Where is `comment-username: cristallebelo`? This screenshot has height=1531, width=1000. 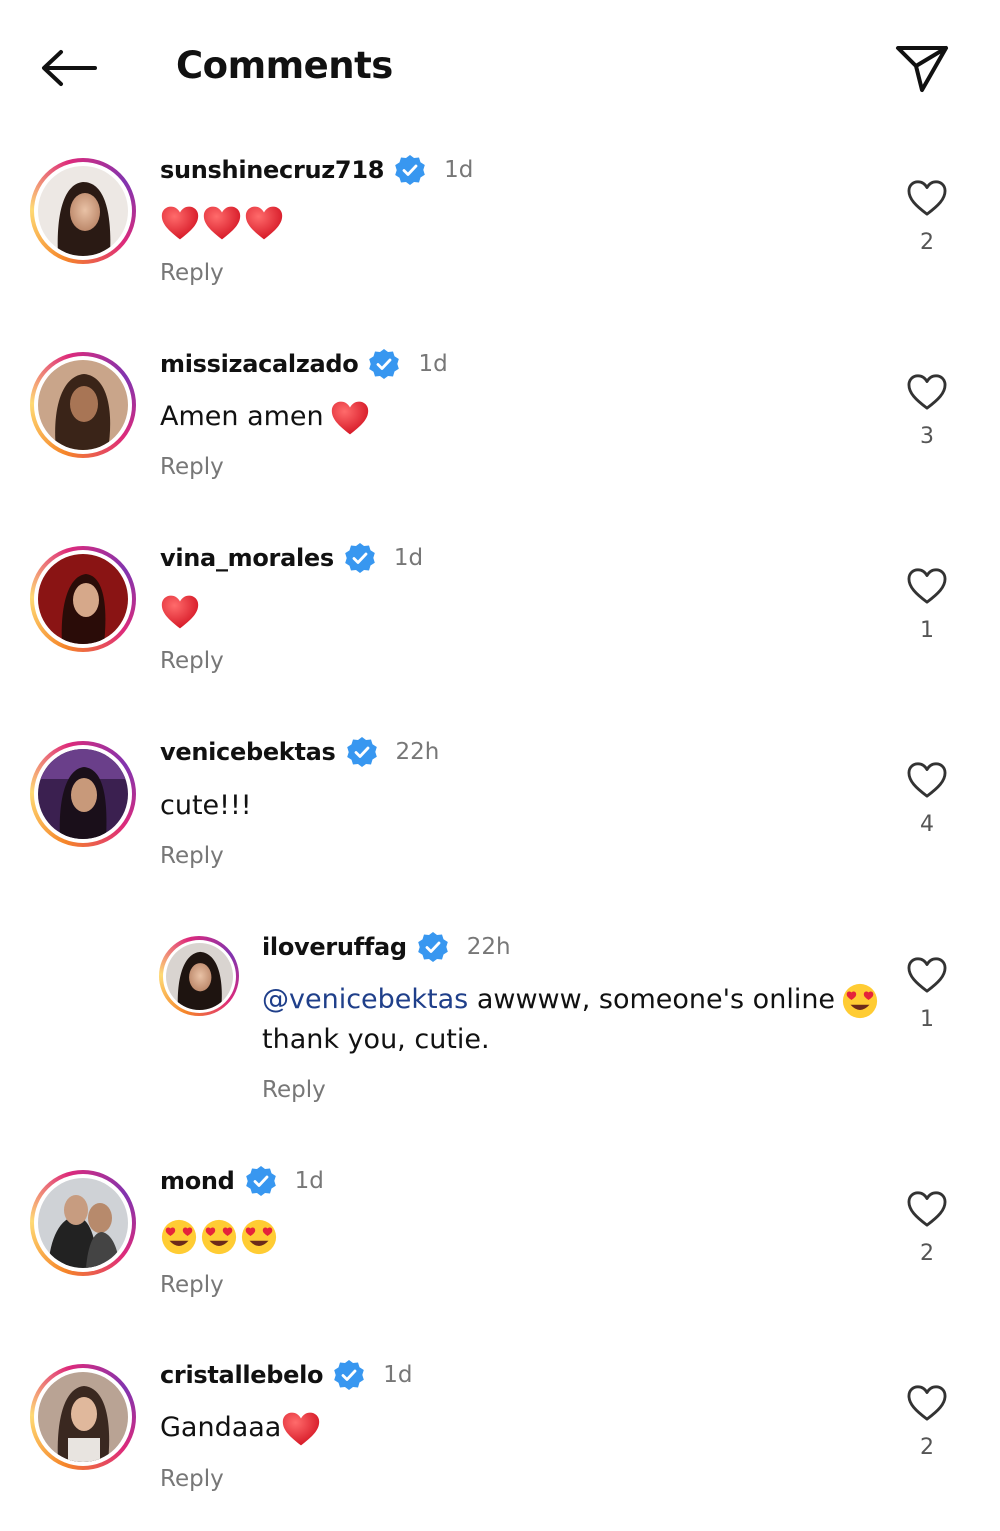 comment-username: cristallebelo is located at coordinates (242, 1375).